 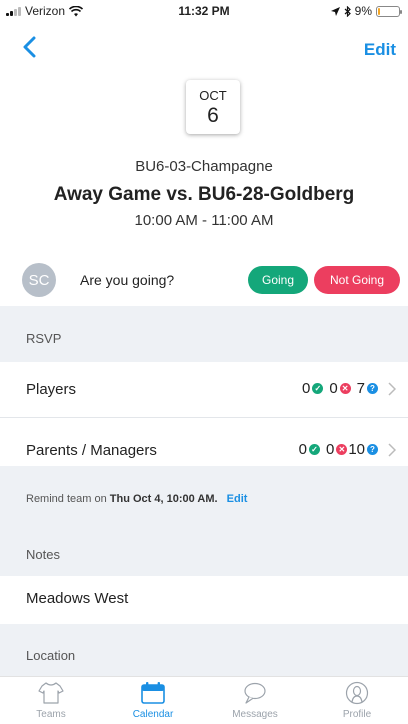 I want to click on status-left: Verizon, so click(x=45, y=11).